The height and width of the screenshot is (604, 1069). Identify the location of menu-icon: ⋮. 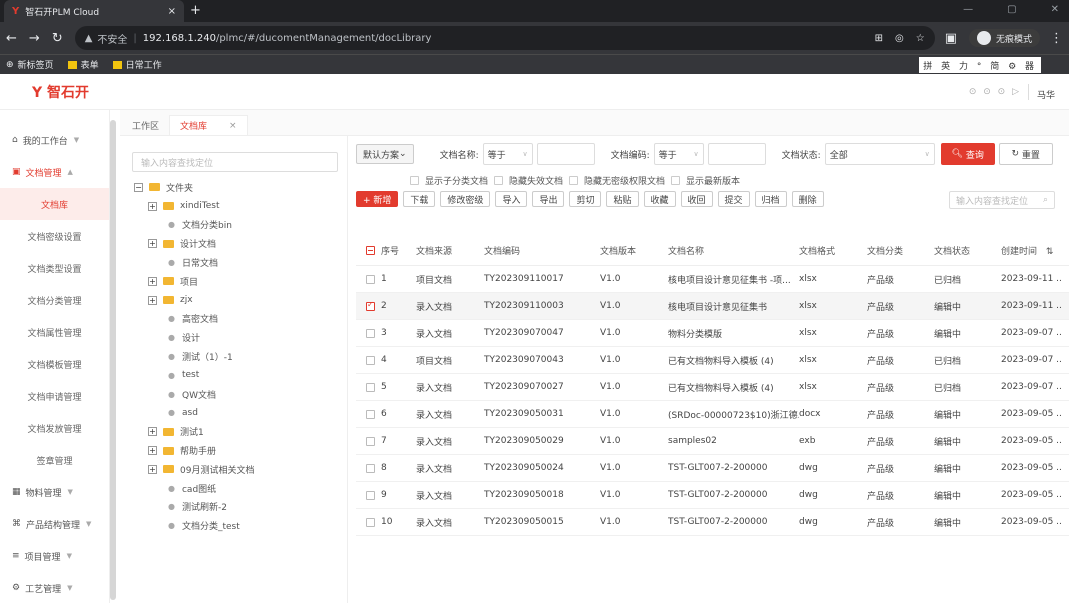
(1056, 38).